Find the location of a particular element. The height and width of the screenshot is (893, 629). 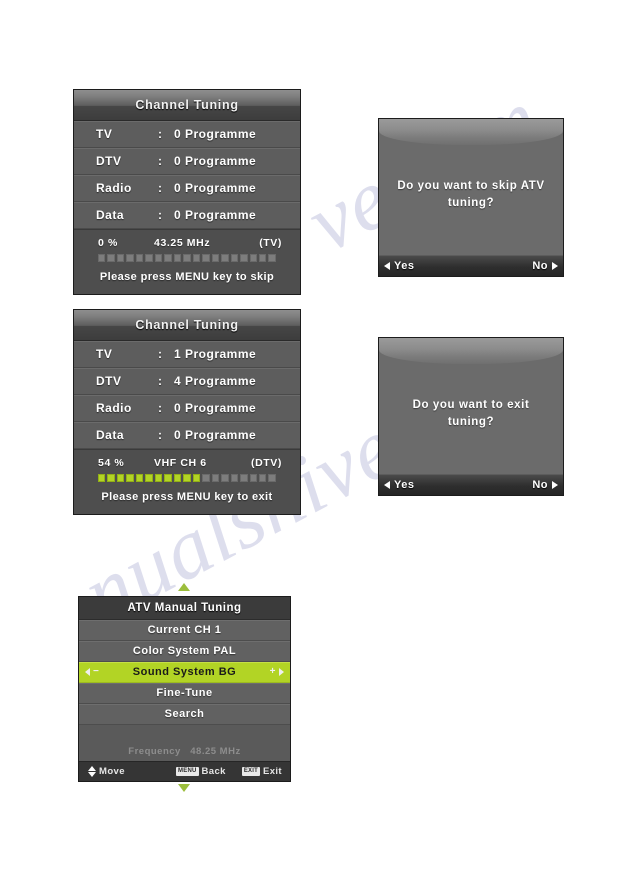

menu-item-current-ch: Current CH 1 is located at coordinates (184, 630).